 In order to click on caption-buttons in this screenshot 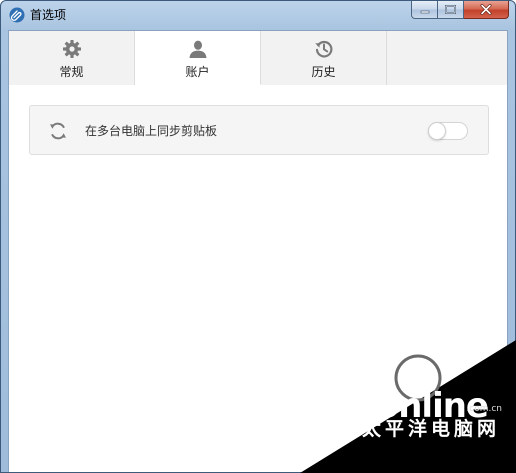, I will do `click(460, 10)`.